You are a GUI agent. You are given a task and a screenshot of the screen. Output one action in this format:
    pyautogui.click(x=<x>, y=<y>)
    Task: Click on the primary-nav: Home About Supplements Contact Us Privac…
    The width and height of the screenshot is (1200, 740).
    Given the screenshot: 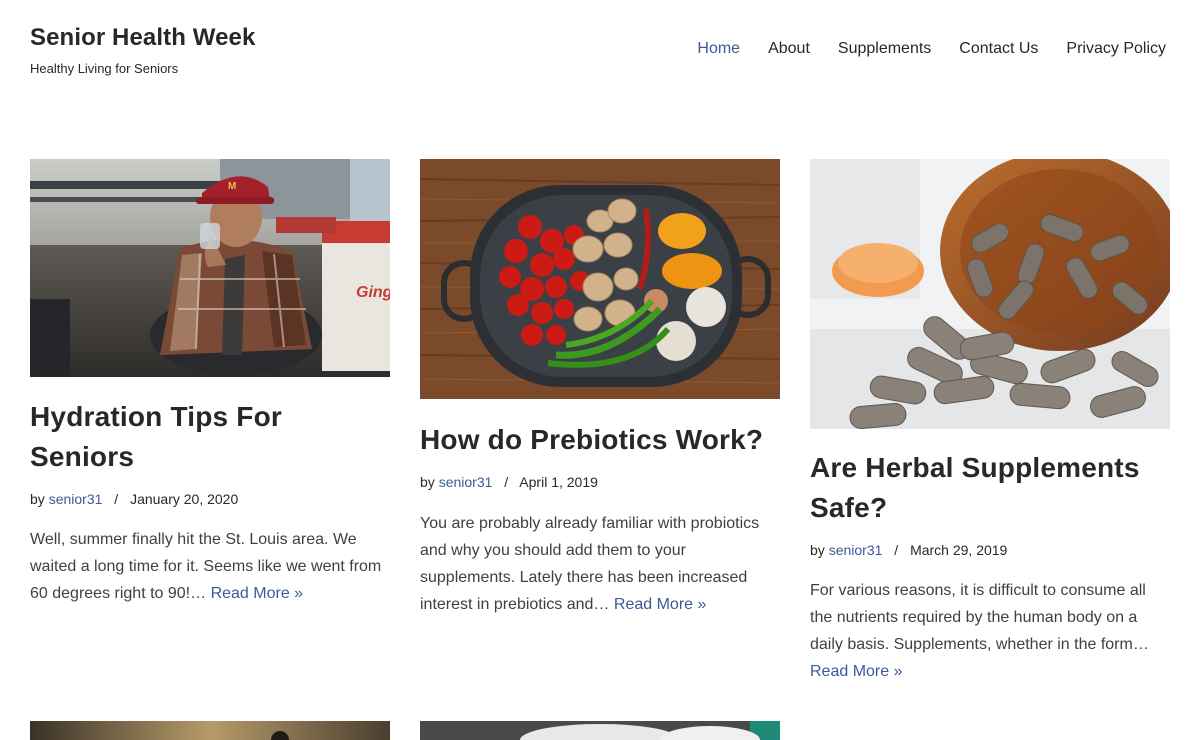 What is the action you would take?
    pyautogui.click(x=917, y=49)
    